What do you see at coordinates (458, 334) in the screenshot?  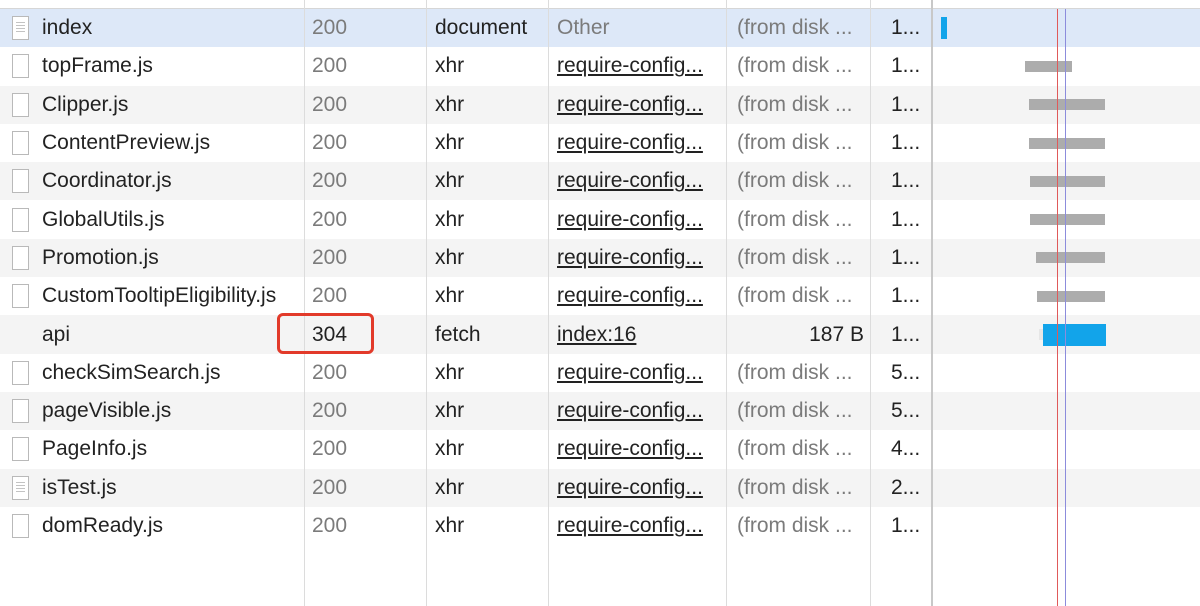 I see `type-cell: fetch` at bounding box center [458, 334].